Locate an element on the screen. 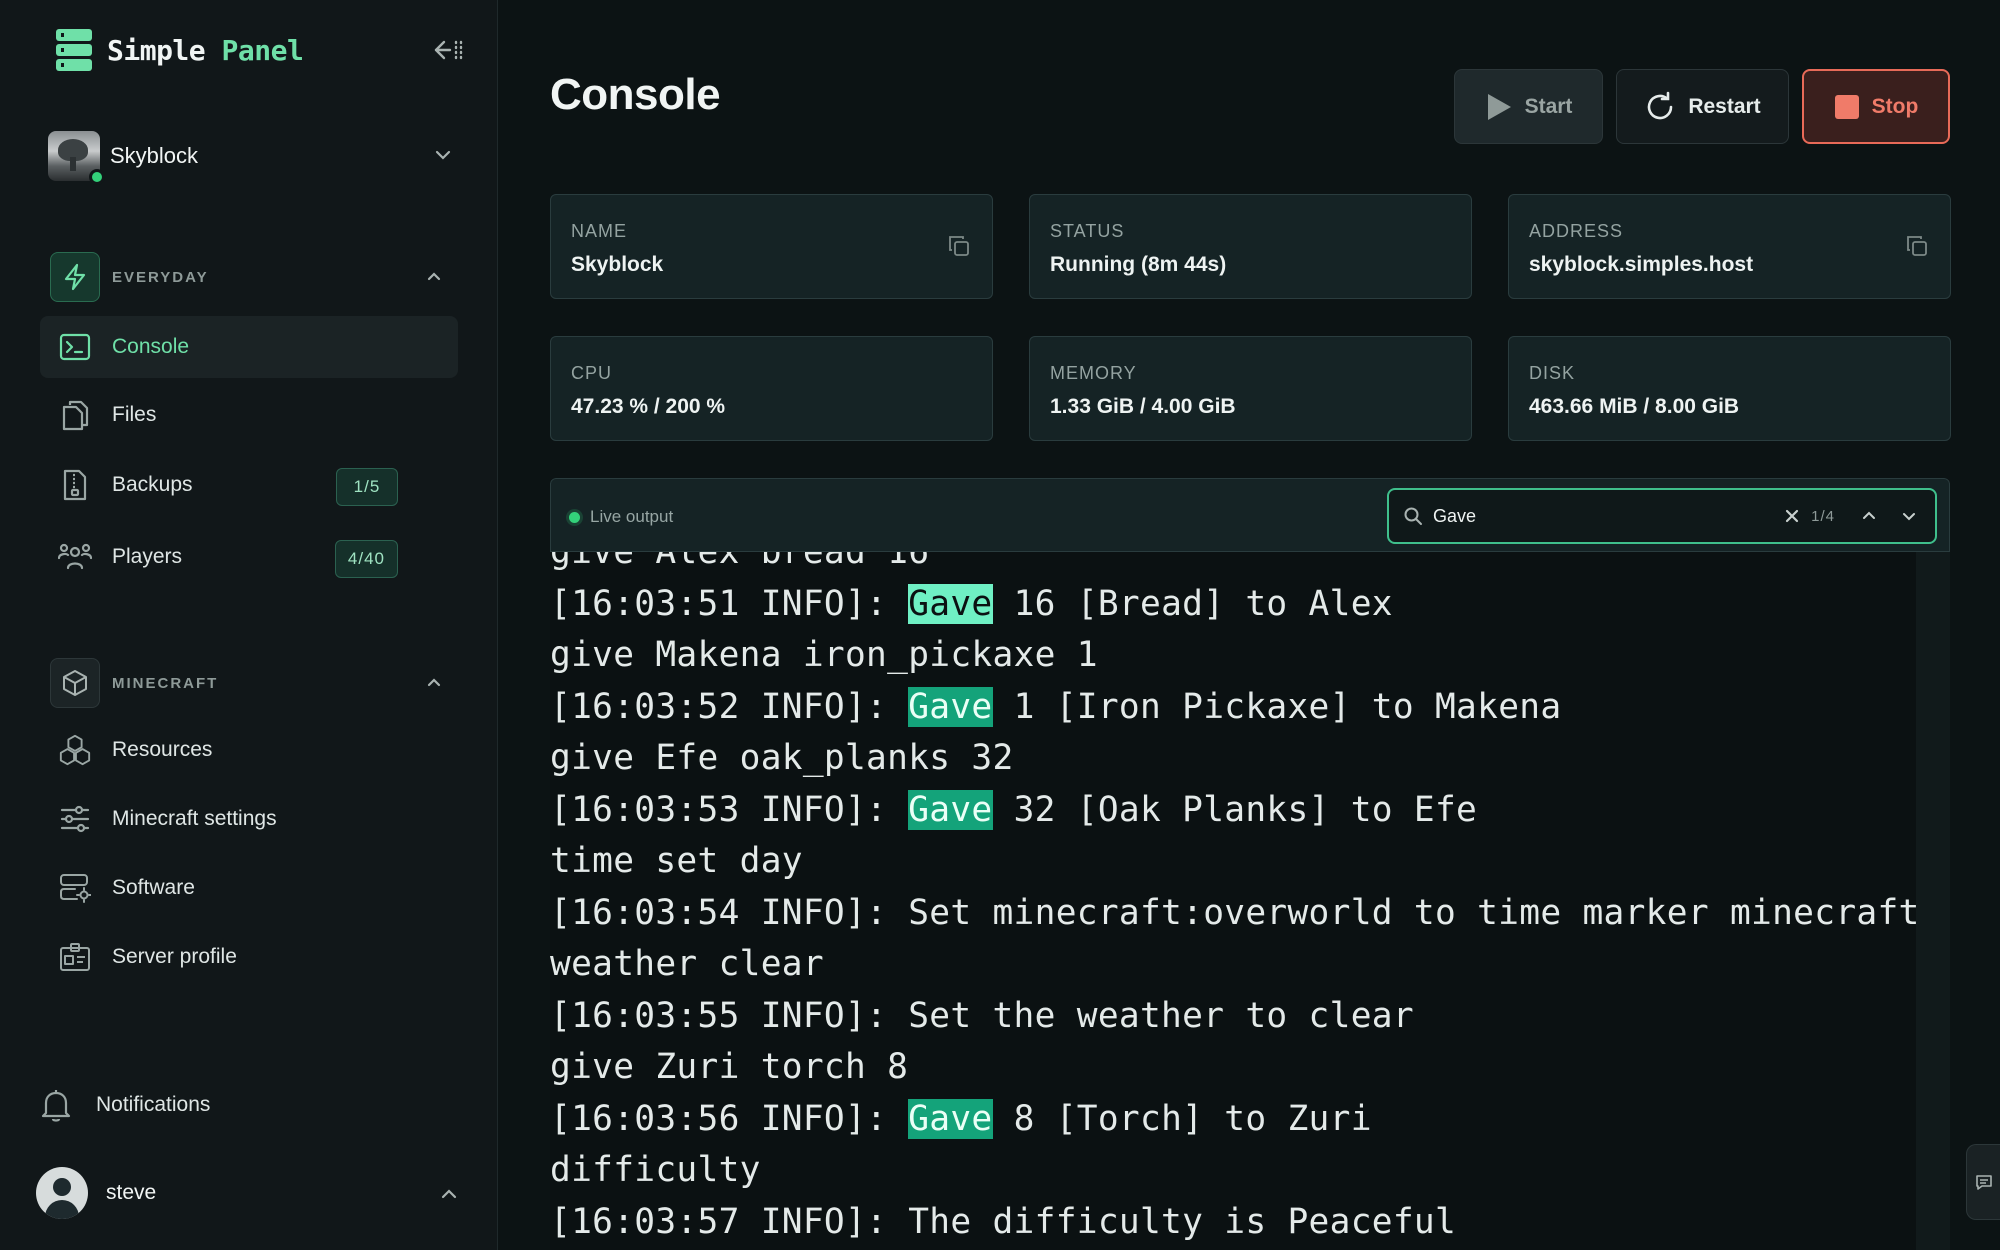 This screenshot has height=1250, width=2000. section-minecraft-label: MINECRAFT is located at coordinates (165, 683).